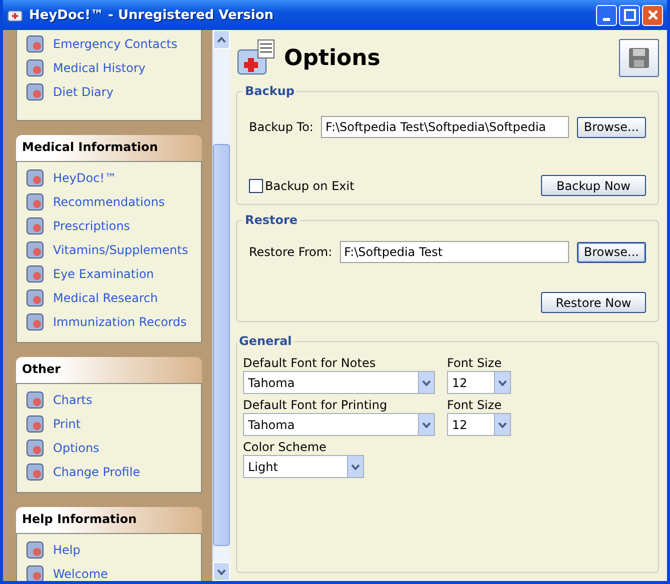 Image resolution: width=670 pixels, height=584 pixels. Describe the element at coordinates (99, 68) in the screenshot. I see `sidebar-link: Medical History` at that location.